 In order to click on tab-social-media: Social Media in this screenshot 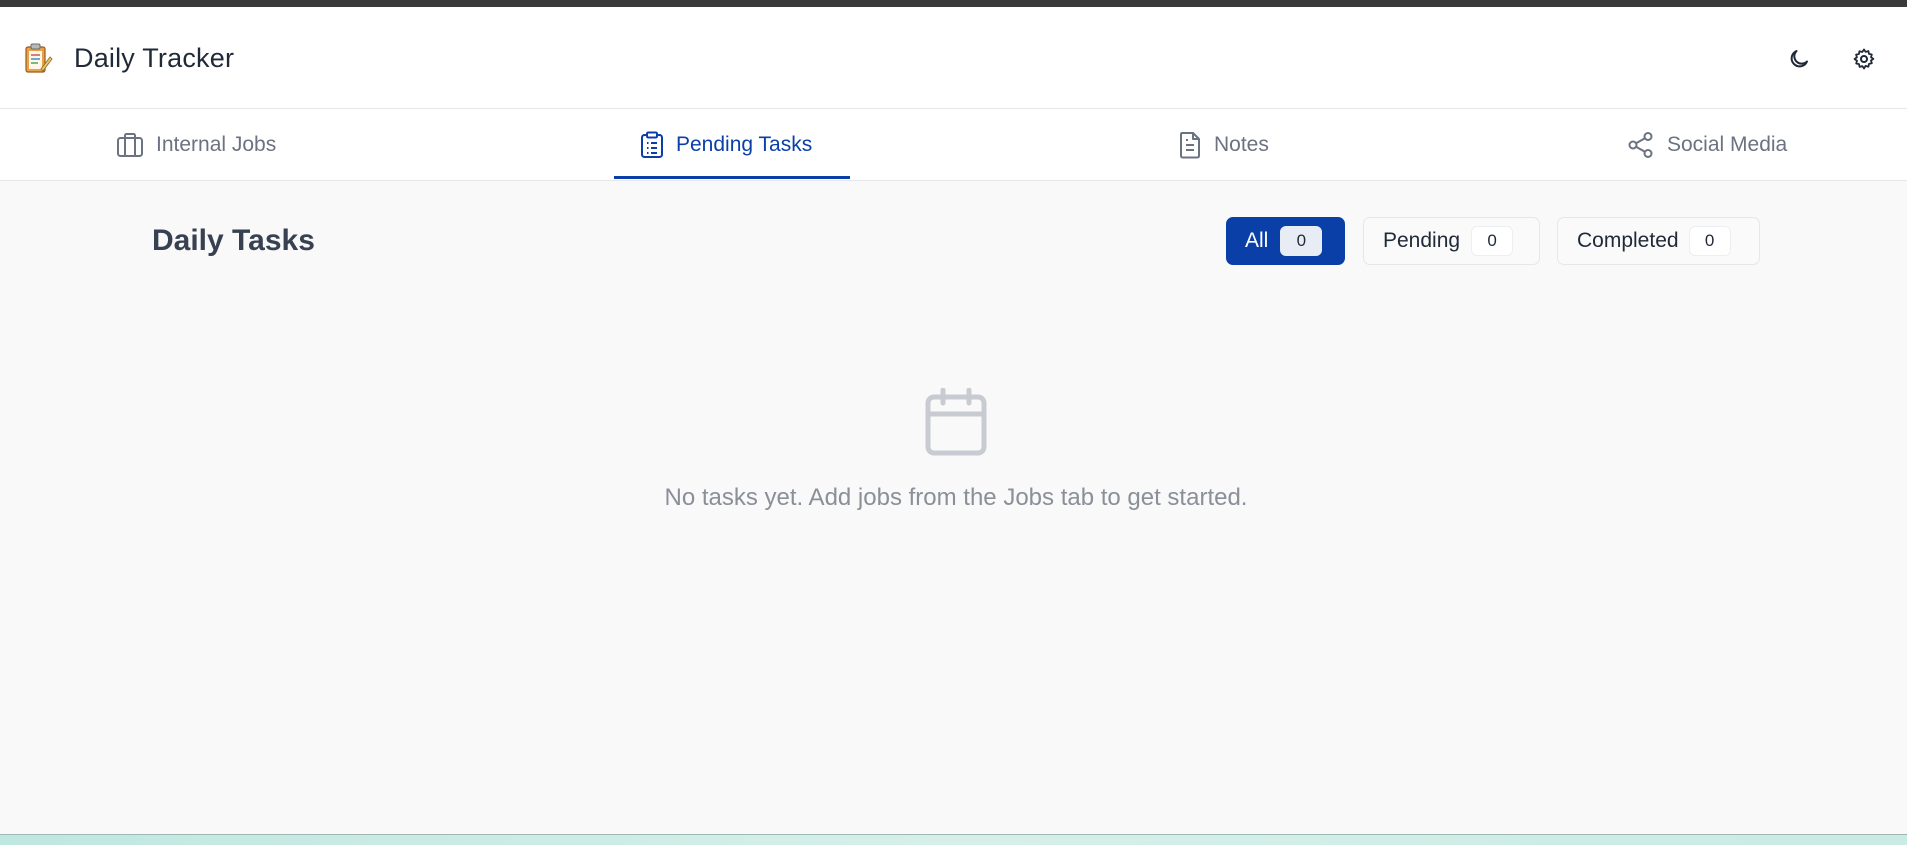, I will do `click(1707, 144)`.